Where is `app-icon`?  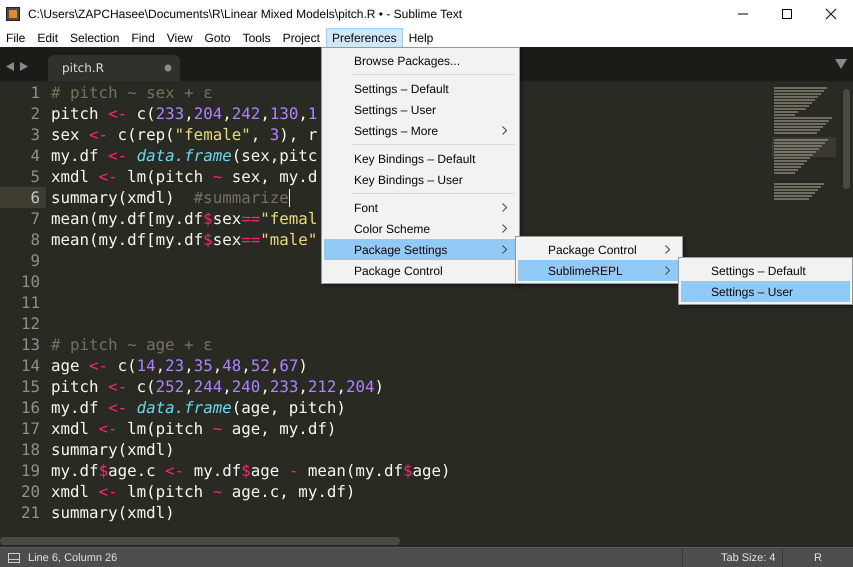 app-icon is located at coordinates (13, 14).